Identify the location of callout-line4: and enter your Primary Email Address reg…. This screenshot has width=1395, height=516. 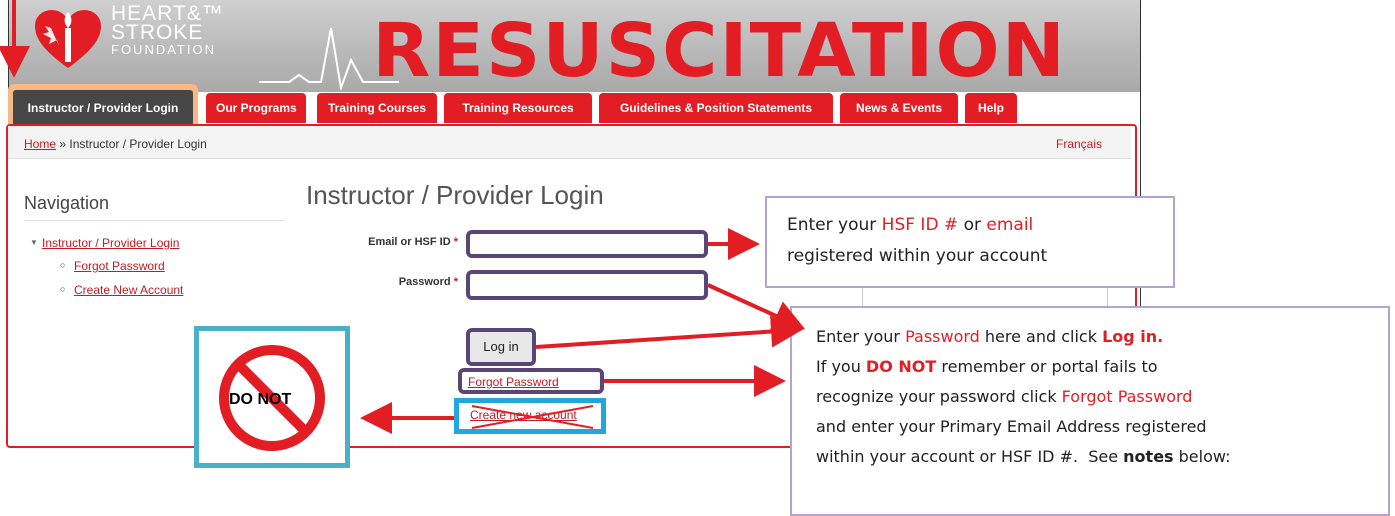
(1011, 426).